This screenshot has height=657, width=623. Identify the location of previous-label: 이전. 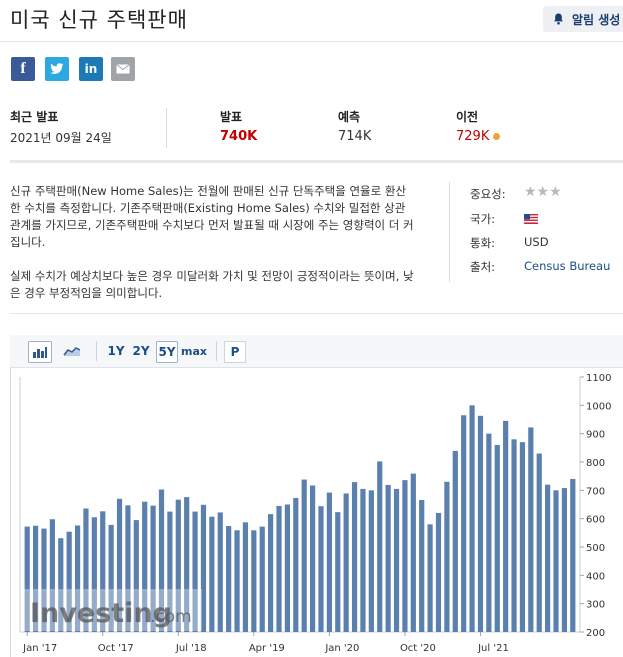
(467, 117).